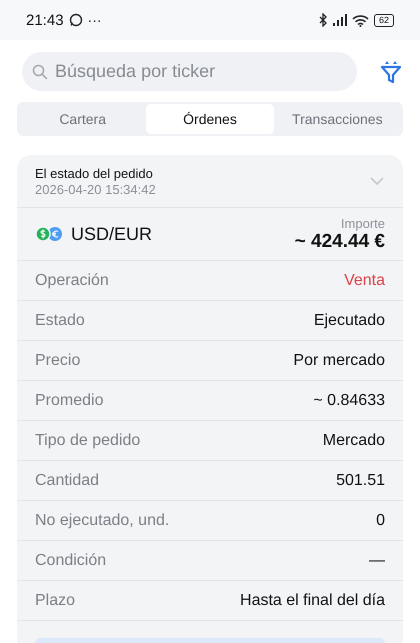 The width and height of the screenshot is (420, 643). What do you see at coordinates (360, 20) in the screenshot?
I see `wifi-icon` at bounding box center [360, 20].